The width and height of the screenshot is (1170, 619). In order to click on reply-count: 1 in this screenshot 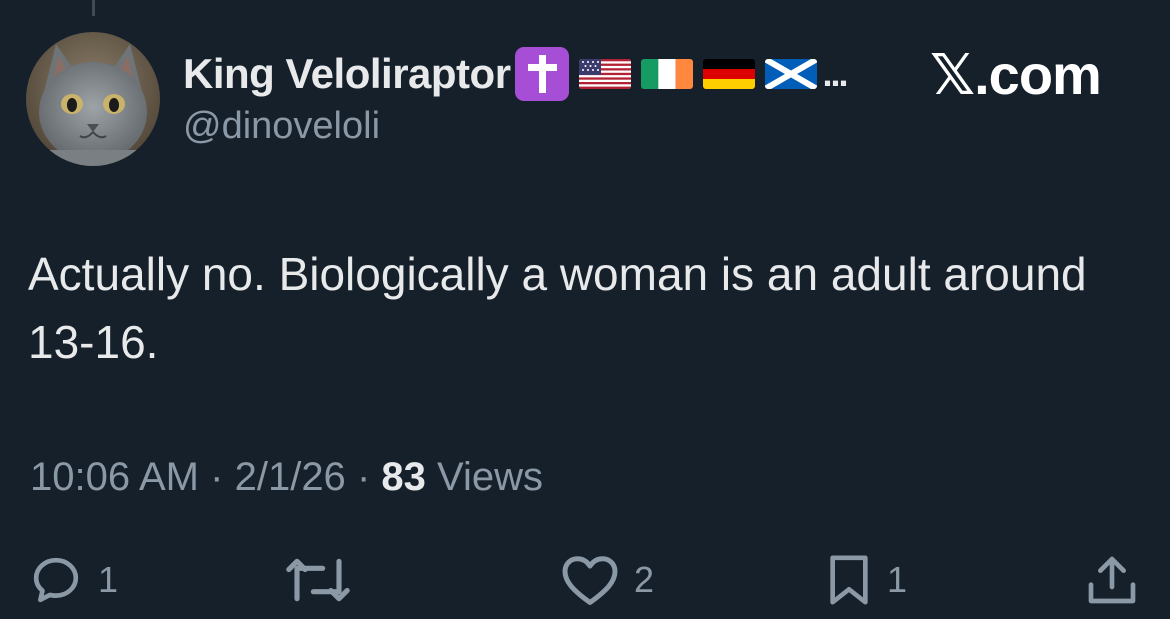, I will do `click(108, 579)`.